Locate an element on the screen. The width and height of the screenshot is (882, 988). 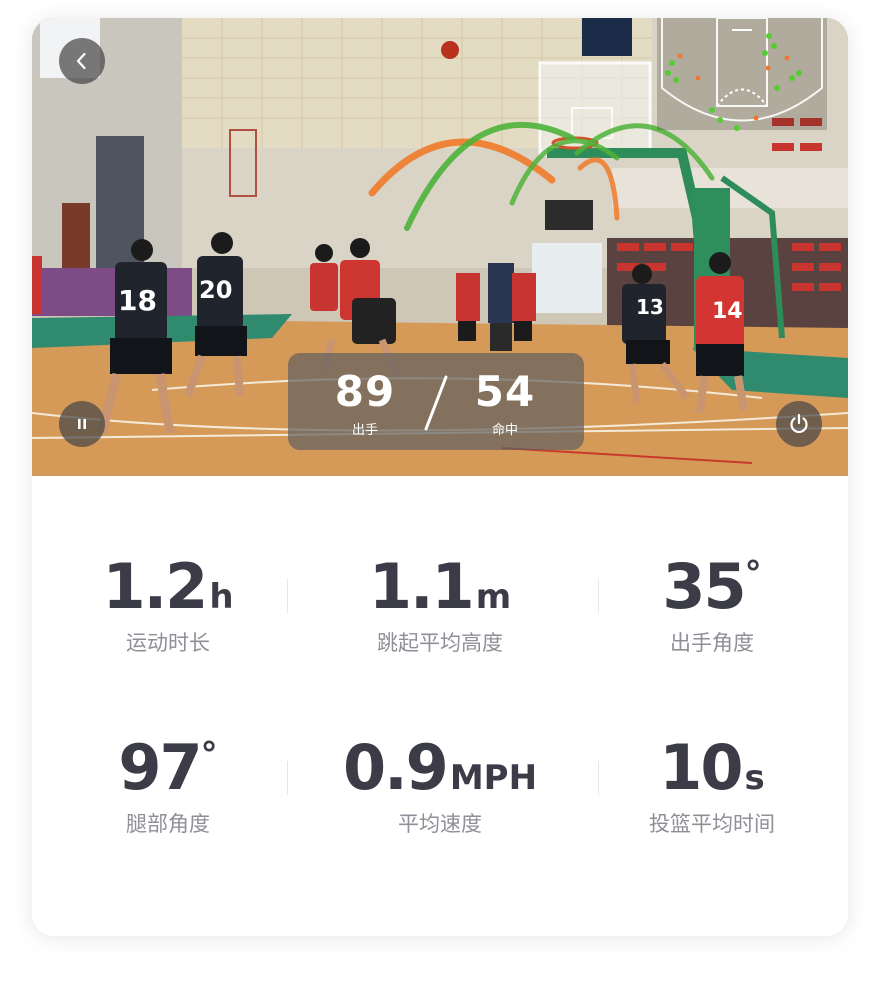
jersey-number: 18 is located at coordinates (137, 300).